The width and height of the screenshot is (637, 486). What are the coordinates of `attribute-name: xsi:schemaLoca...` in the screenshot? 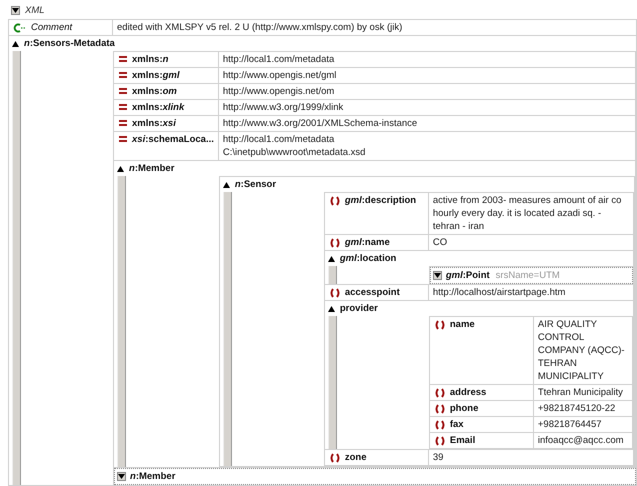 It's located at (173, 139).